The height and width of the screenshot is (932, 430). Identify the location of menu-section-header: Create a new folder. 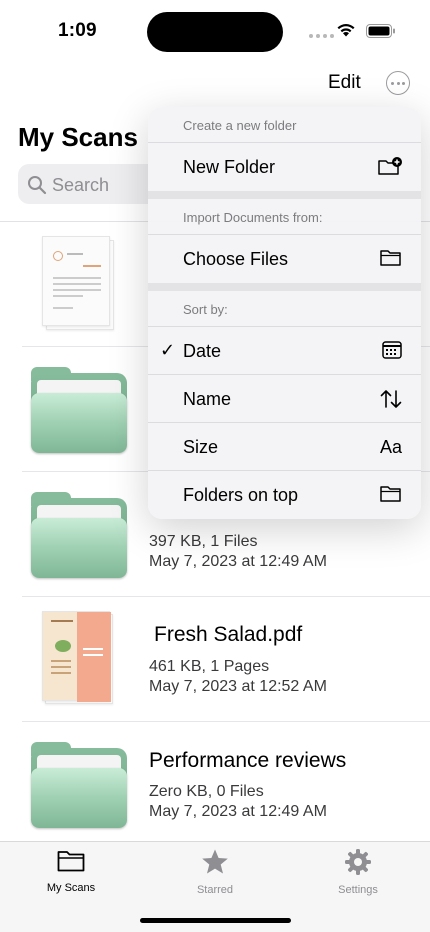
(240, 125).